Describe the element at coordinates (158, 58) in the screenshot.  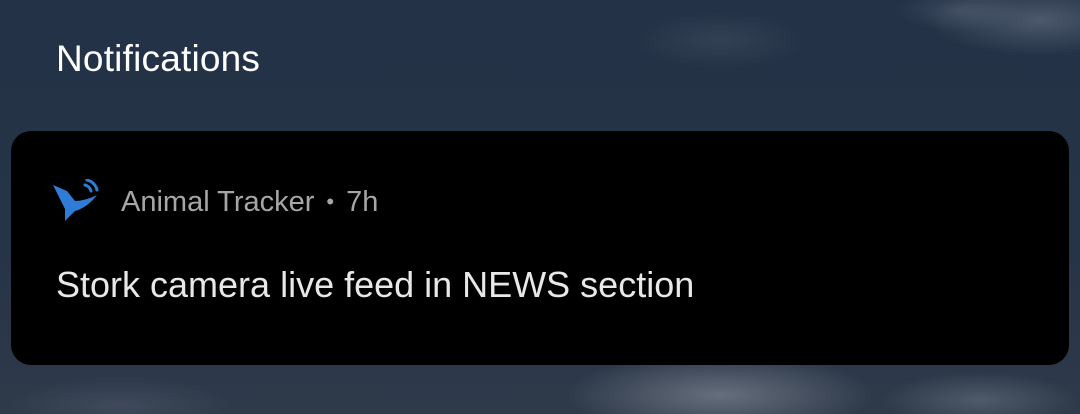
I see `page-title: Notifications` at that location.